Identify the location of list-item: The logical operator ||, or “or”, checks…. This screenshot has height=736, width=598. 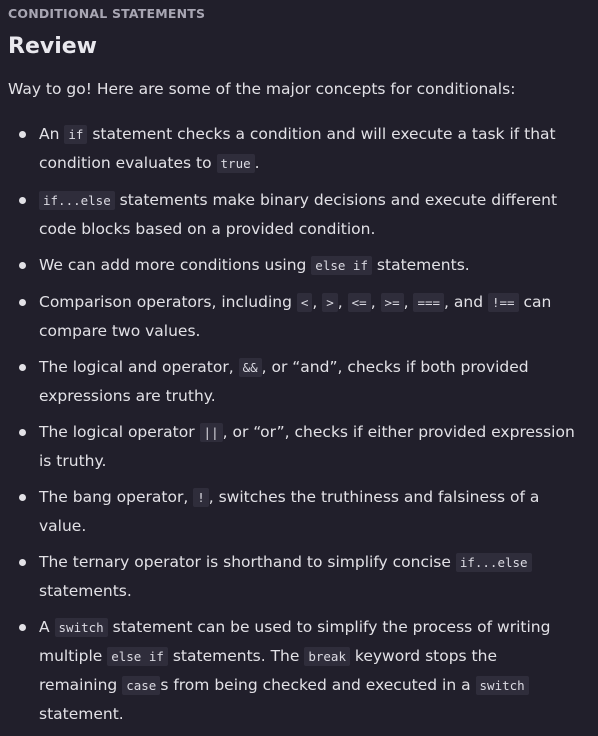
(295, 446).